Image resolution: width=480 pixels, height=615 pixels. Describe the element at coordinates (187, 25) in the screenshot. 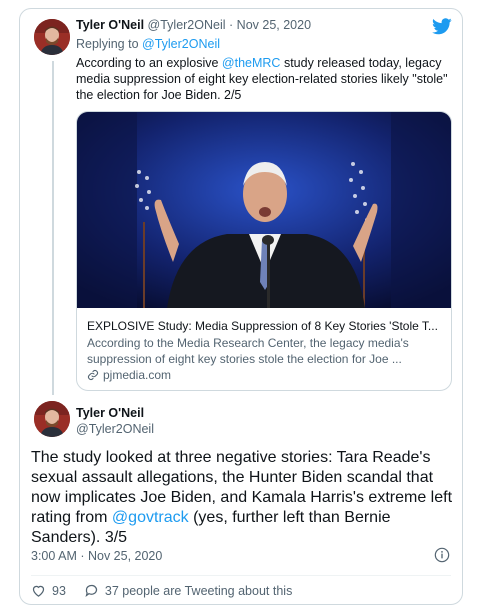

I see `tweet1-author-handle: @Tyler2ONeil` at that location.